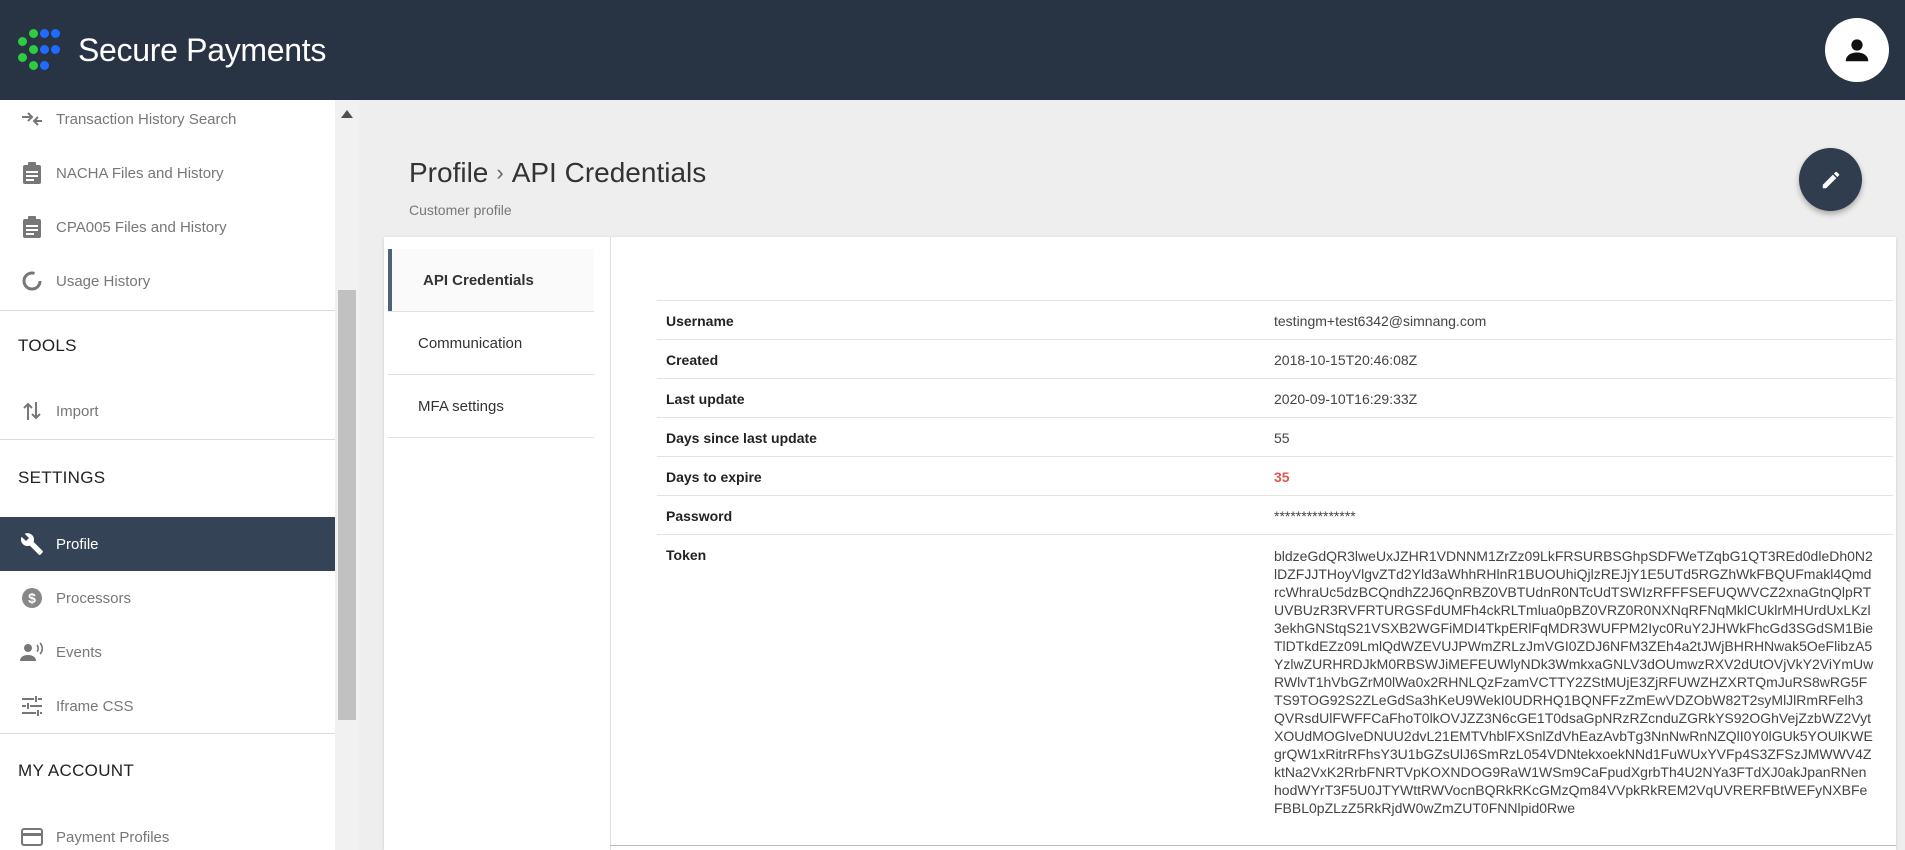 This screenshot has width=1905, height=850. I want to click on detail-row-last-update: Last update 2020-09-10T16:29:33Z, so click(1275, 397).